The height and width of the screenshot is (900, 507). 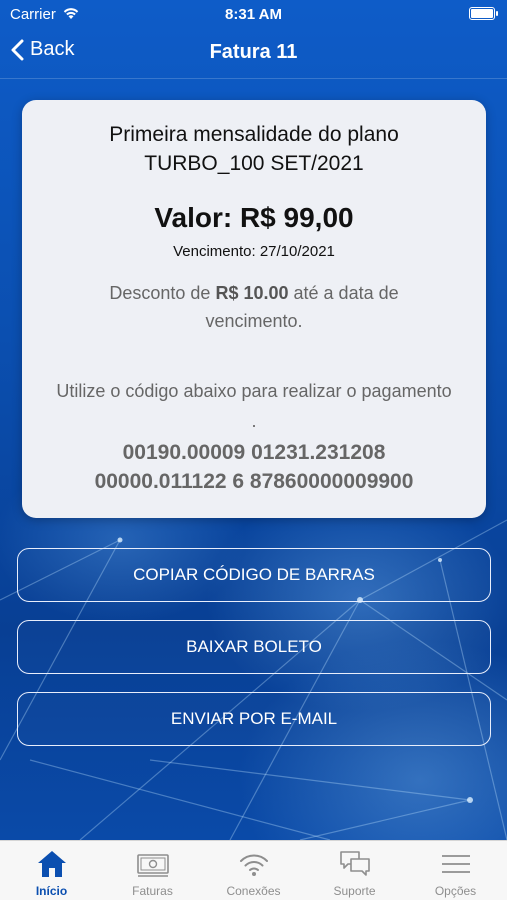 What do you see at coordinates (153, 864) in the screenshot?
I see `bill-icon` at bounding box center [153, 864].